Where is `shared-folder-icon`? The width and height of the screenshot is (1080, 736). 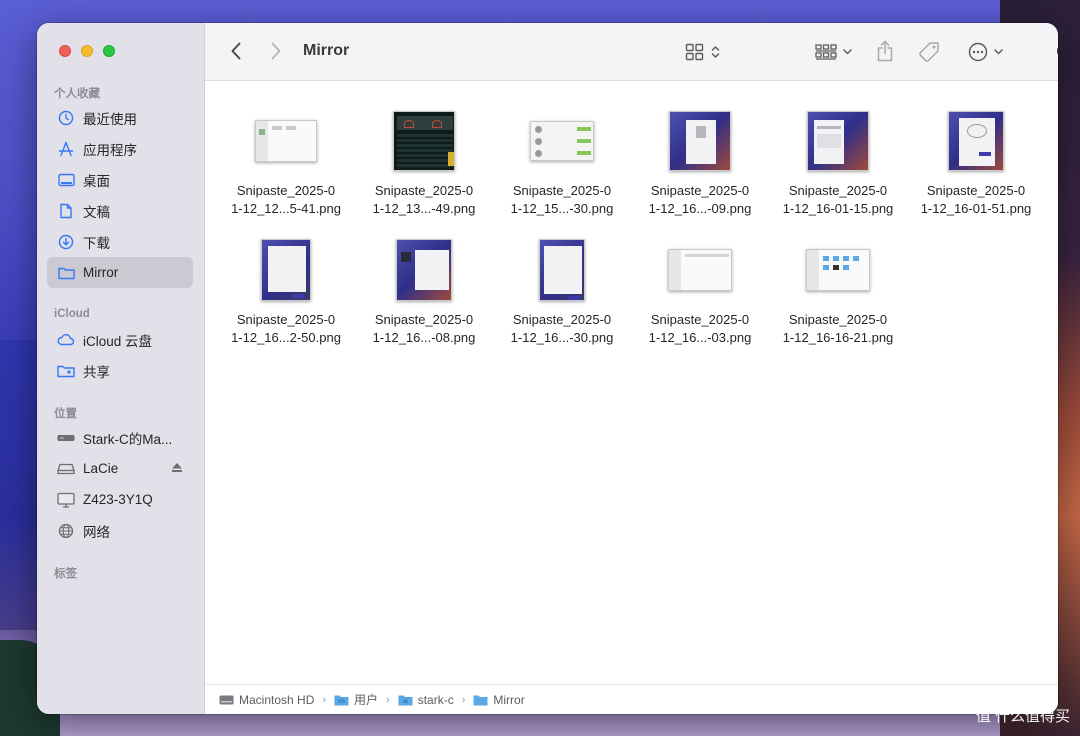
shared-folder-icon is located at coordinates (66, 371).